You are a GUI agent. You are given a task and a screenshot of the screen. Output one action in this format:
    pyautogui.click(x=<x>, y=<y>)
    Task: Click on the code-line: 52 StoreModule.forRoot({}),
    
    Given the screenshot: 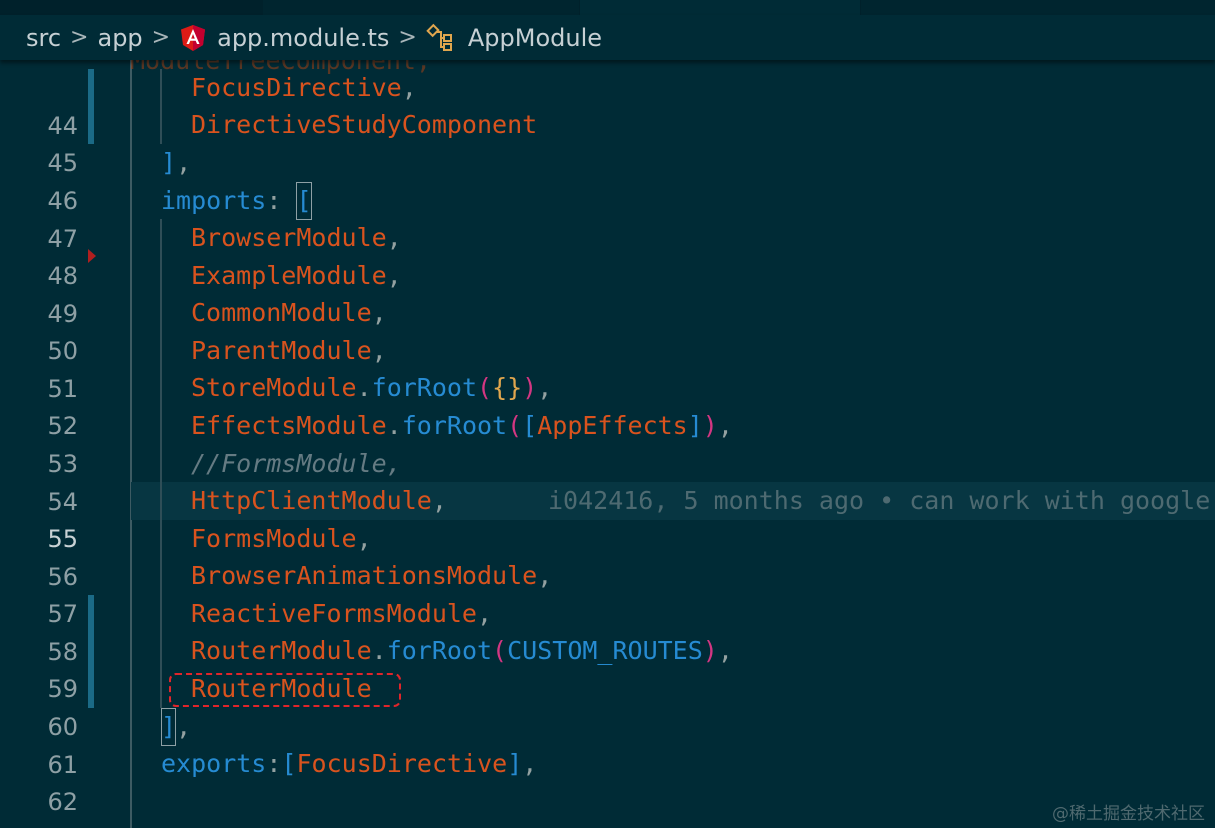 What is the action you would take?
    pyautogui.click(x=607, y=404)
    